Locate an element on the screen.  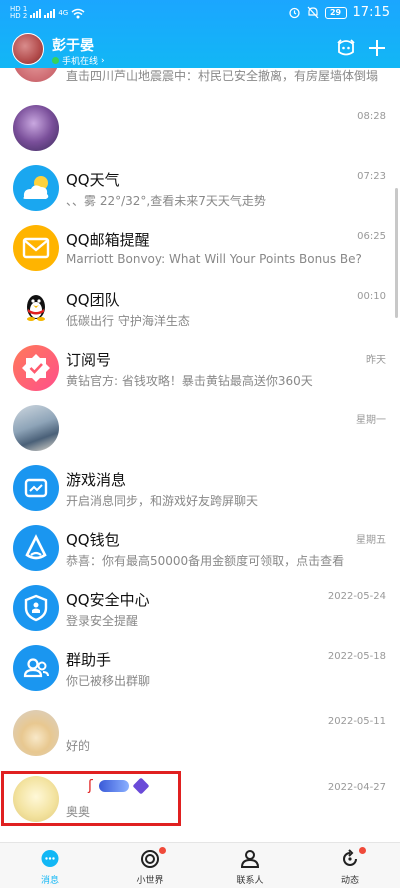
online-status: 手机在线 › is located at coordinates (78, 60).